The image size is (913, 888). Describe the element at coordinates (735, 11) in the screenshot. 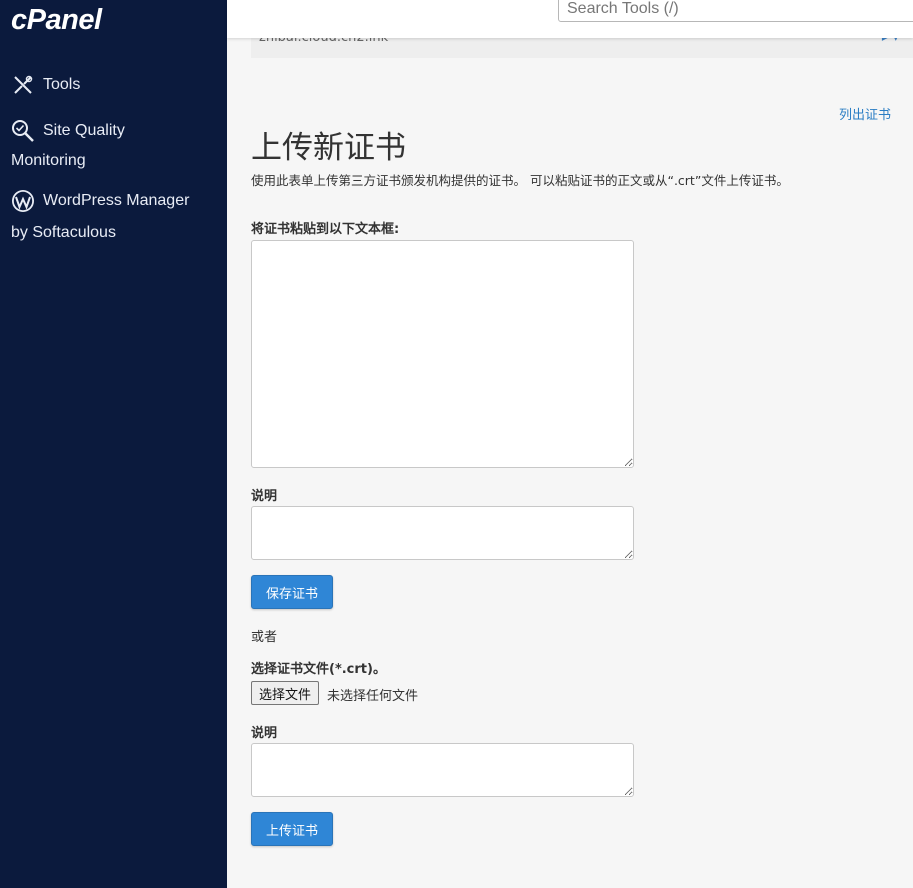

I see `search-input: Search Tools (/)` at that location.